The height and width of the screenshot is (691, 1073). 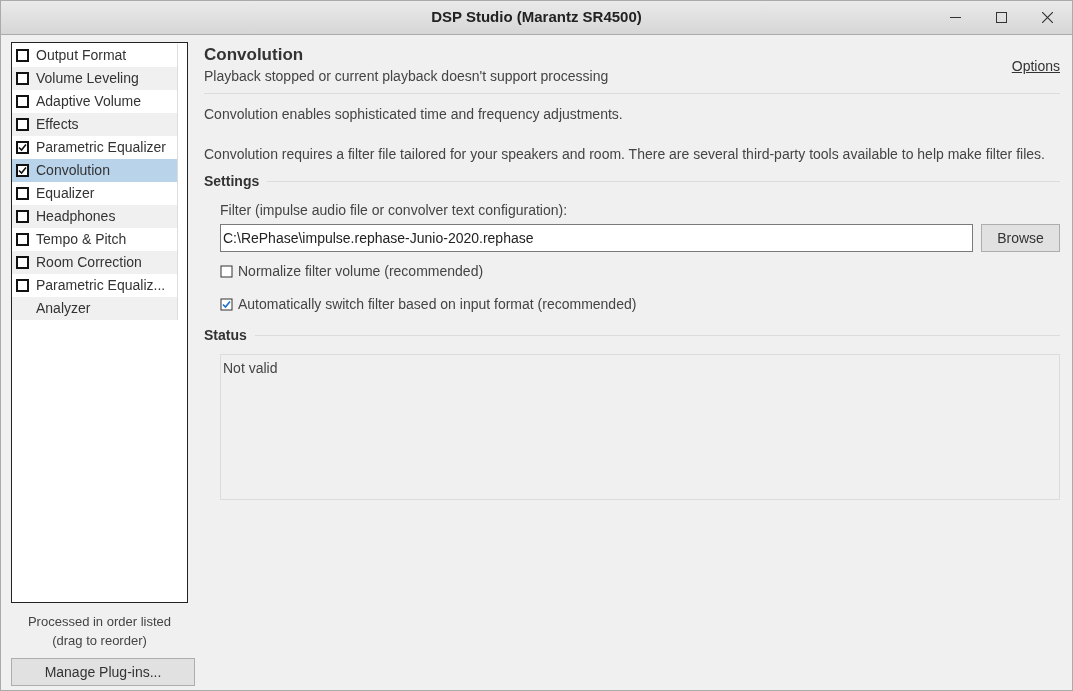 What do you see at coordinates (536, 17) in the screenshot?
I see `window-title: DSP Studio (Marantz SR4500)` at bounding box center [536, 17].